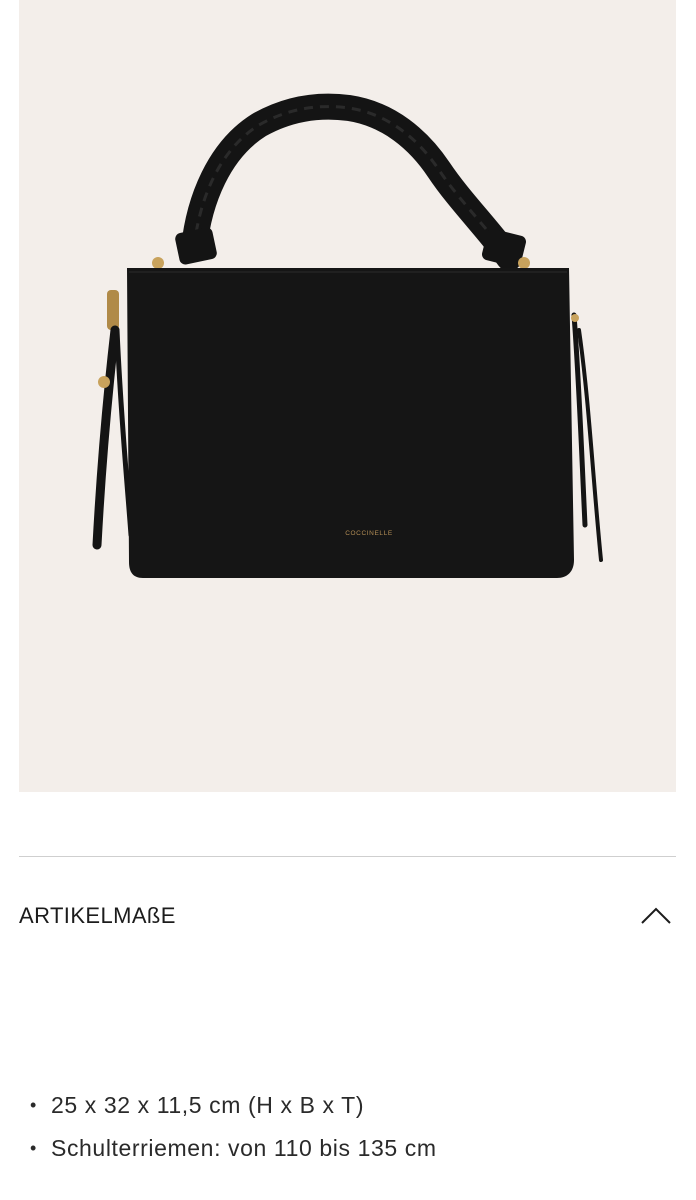  Describe the element at coordinates (347, 856) in the screenshot. I see `section-divider` at that location.